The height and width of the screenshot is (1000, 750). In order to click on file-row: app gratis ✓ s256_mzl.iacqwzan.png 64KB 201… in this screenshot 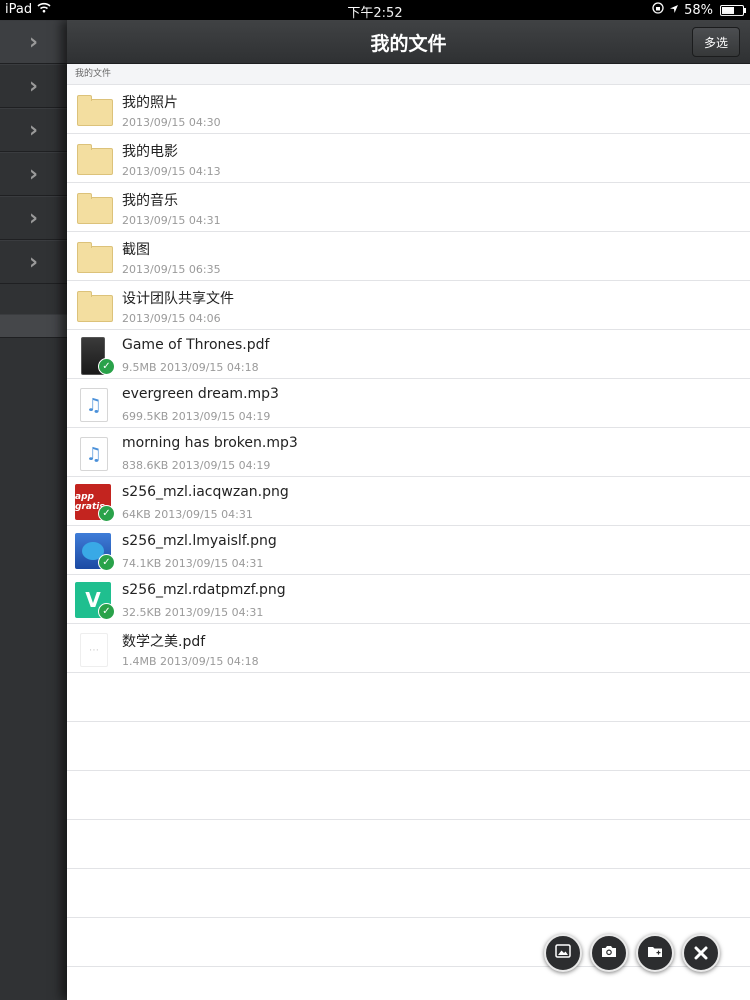, I will do `click(408, 501)`.